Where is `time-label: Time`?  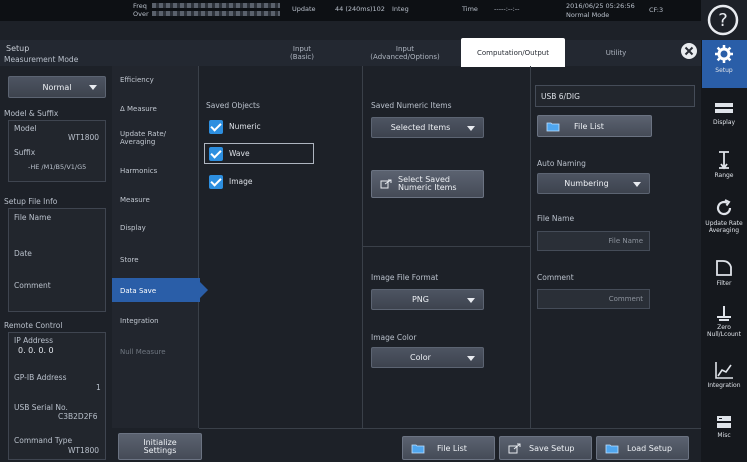 time-label: Time is located at coordinates (470, 9).